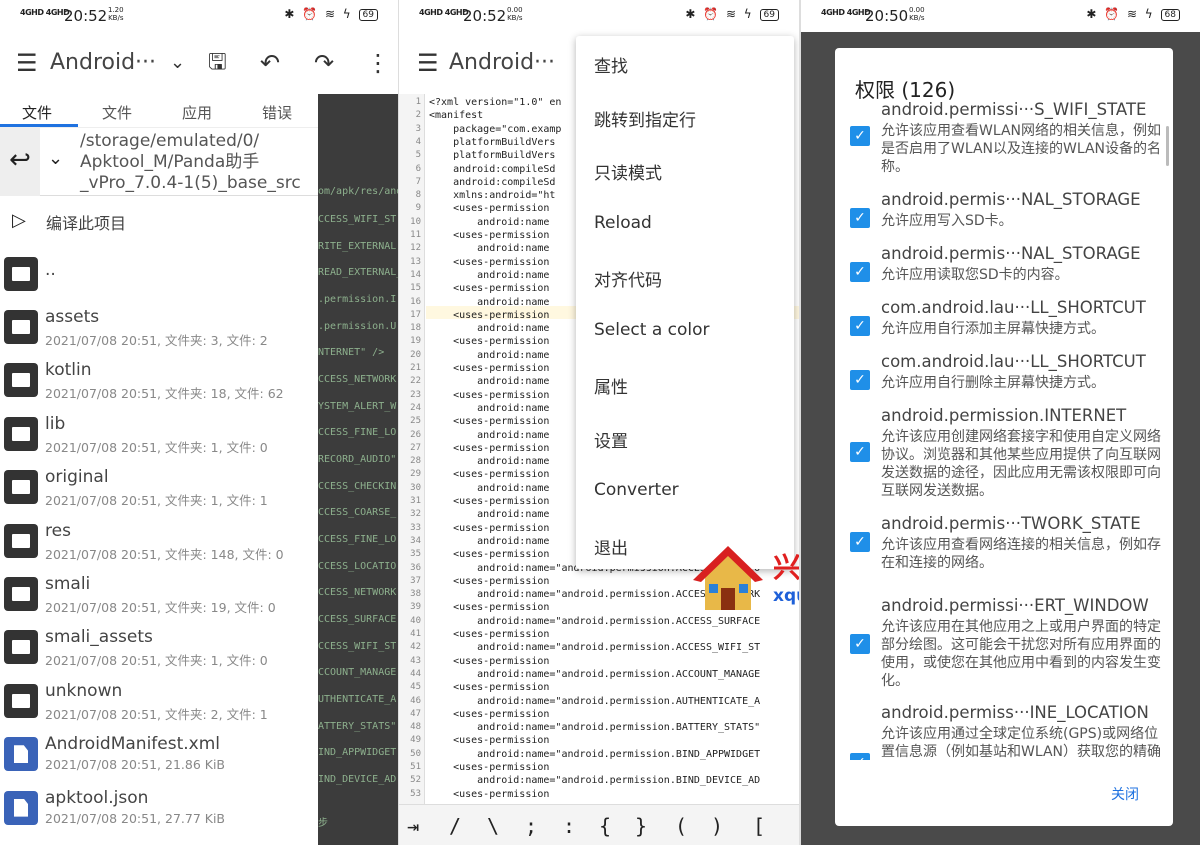  What do you see at coordinates (72, 317) in the screenshot?
I see `file-name: assets` at bounding box center [72, 317].